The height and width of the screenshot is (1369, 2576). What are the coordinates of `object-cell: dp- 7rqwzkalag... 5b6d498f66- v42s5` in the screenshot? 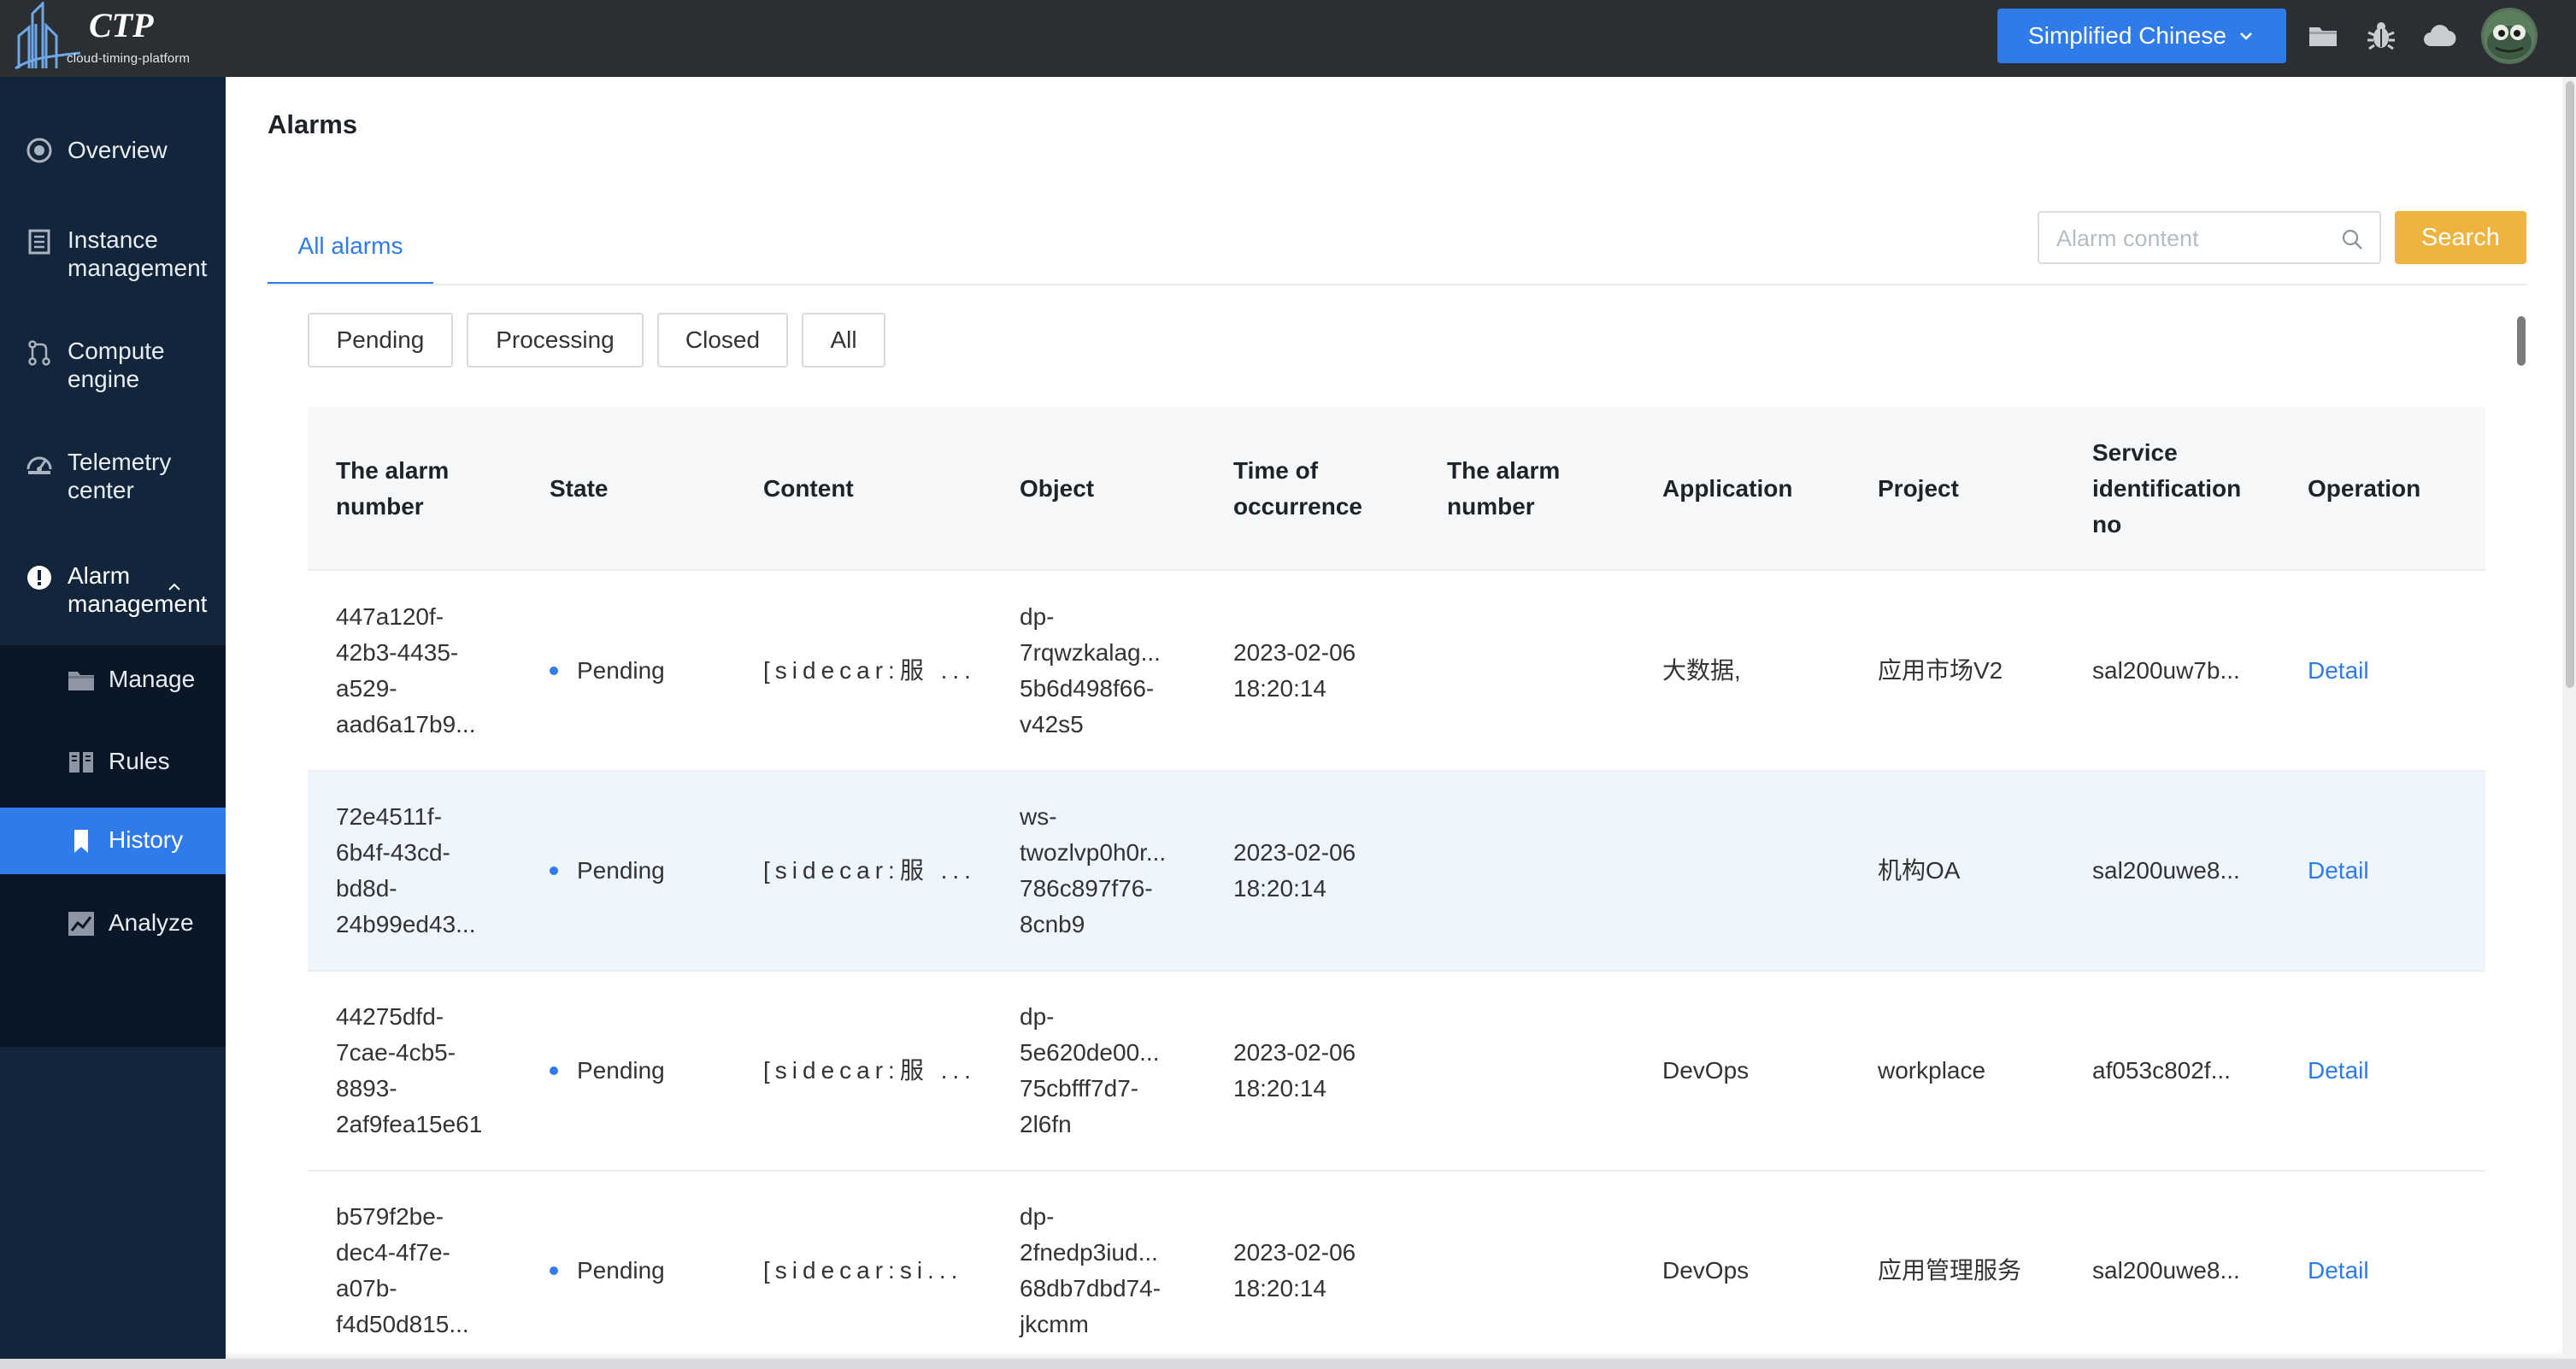 It's located at (1090, 670).